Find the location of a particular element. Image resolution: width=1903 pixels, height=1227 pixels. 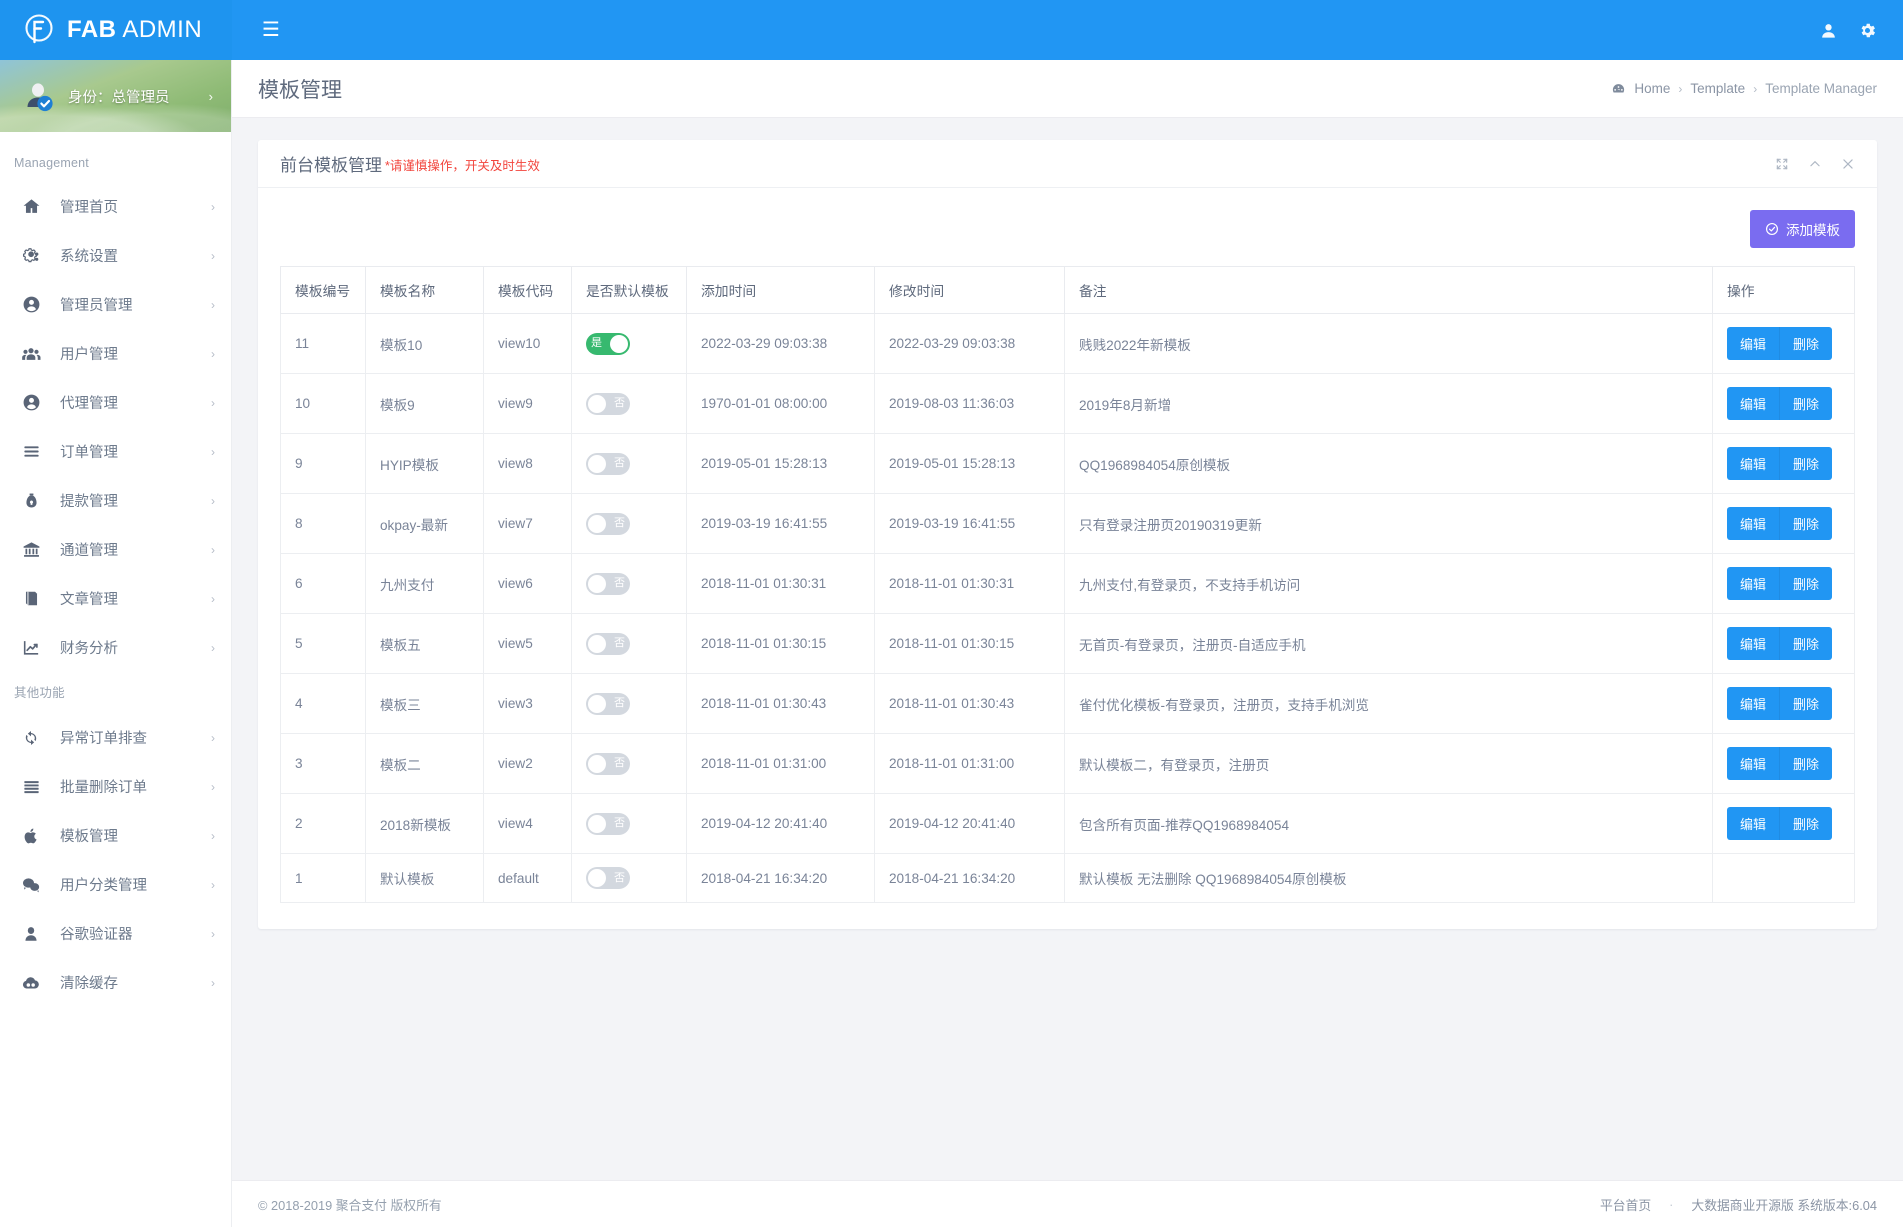

collapse-icon is located at coordinates (1815, 164).